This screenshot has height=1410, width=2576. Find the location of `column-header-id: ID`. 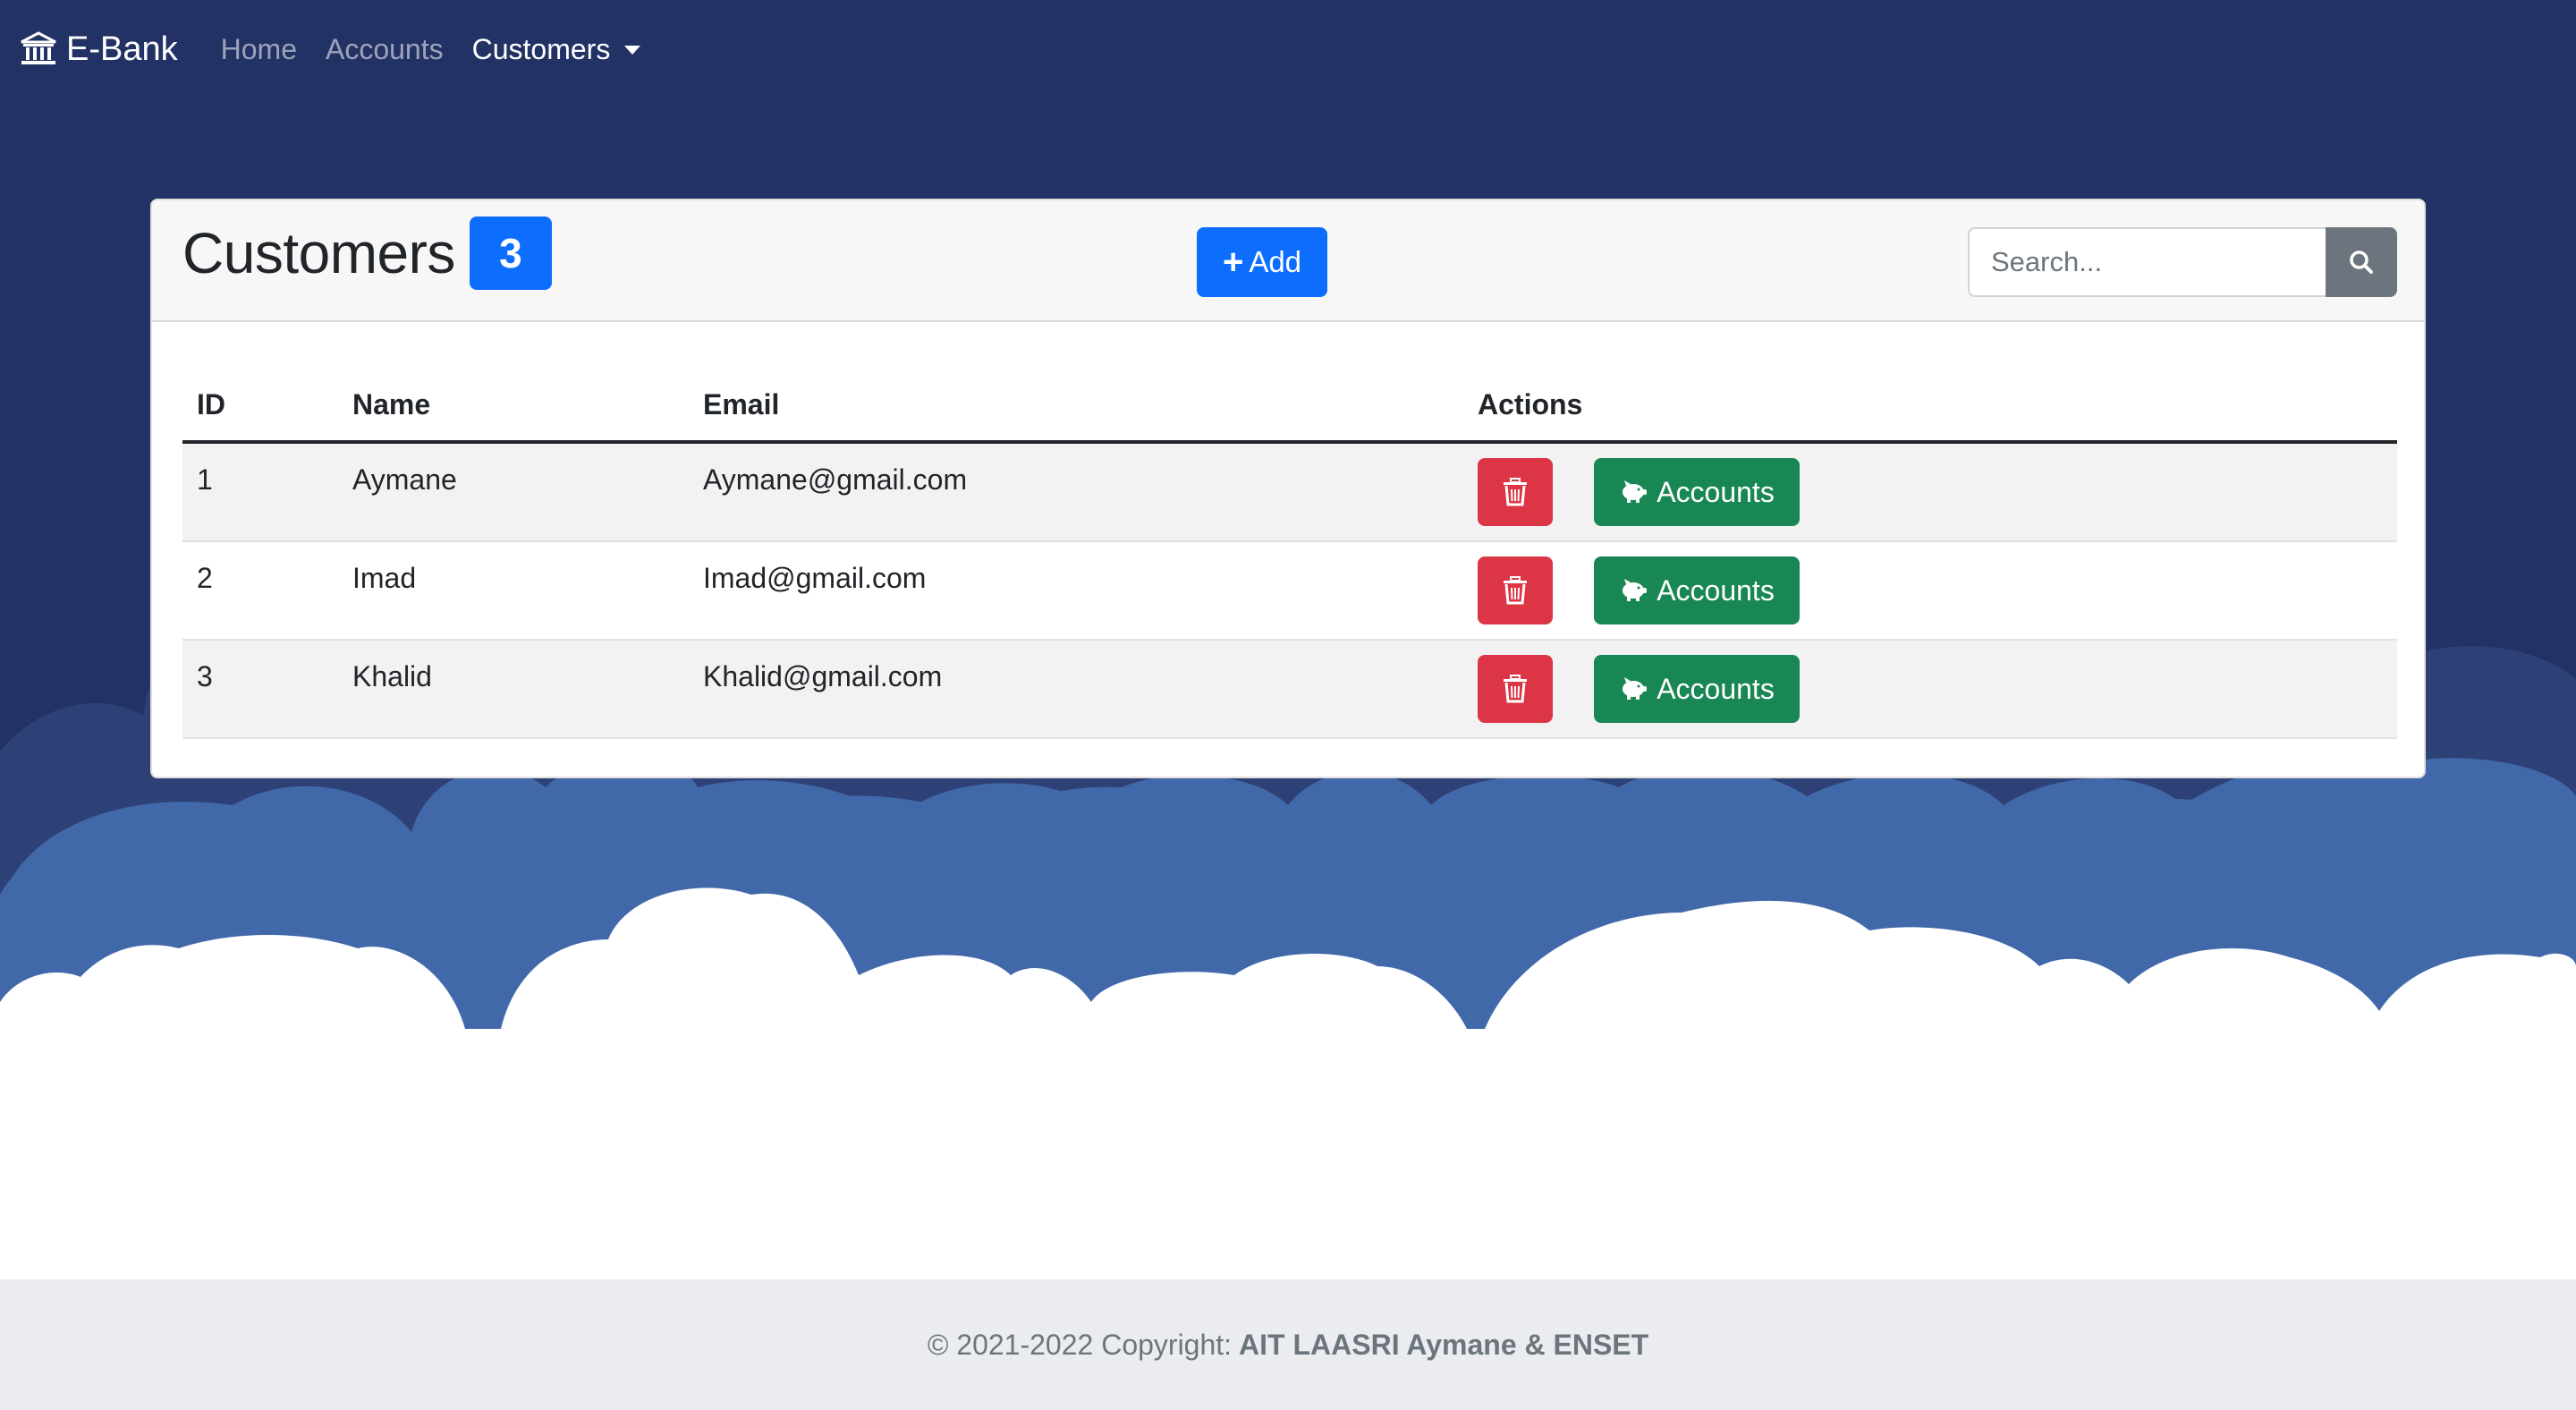

column-header-id: ID is located at coordinates (211, 404).